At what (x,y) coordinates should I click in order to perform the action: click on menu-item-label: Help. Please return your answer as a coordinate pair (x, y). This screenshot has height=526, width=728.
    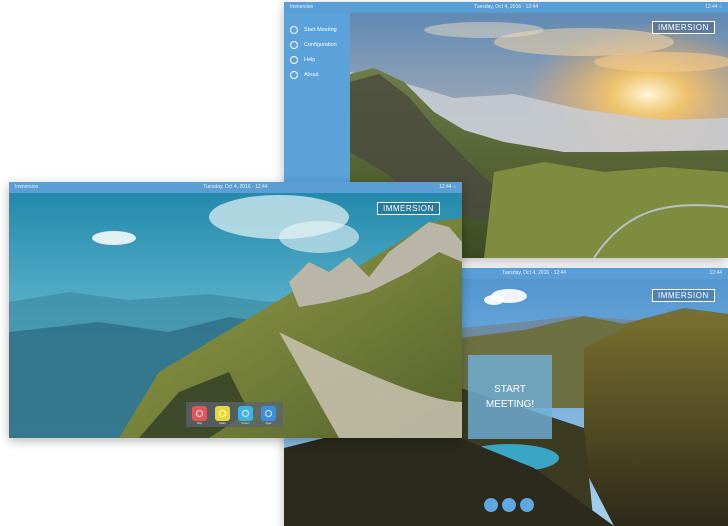
    Looking at the image, I should click on (310, 60).